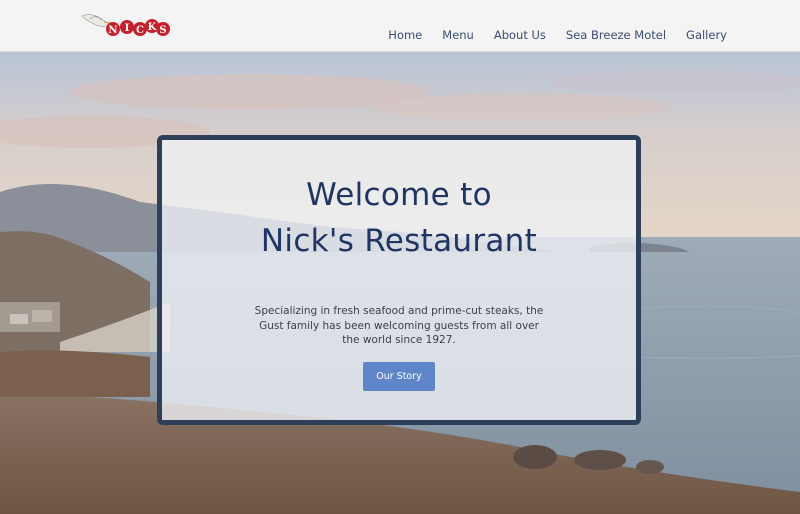 This screenshot has height=514, width=800. Describe the element at coordinates (405, 35) in the screenshot. I see `nav-home: Home` at that location.